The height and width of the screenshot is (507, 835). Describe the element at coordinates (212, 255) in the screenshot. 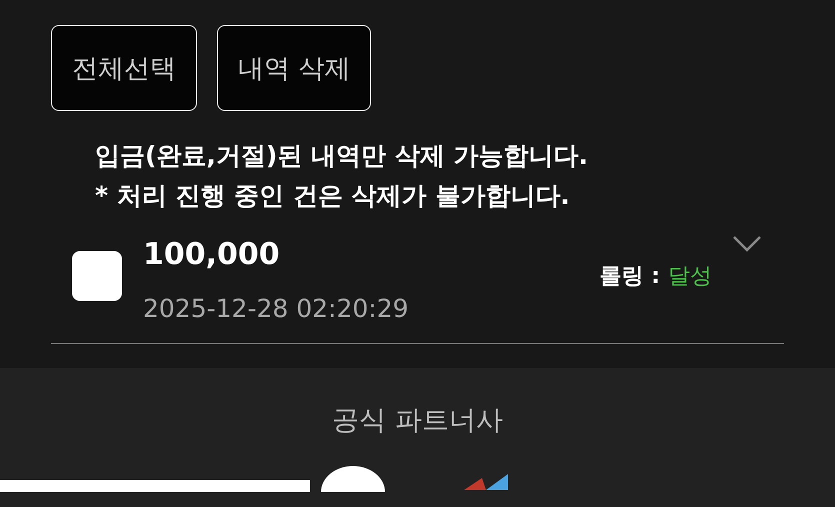

I see `amount-text: 100,000` at that location.